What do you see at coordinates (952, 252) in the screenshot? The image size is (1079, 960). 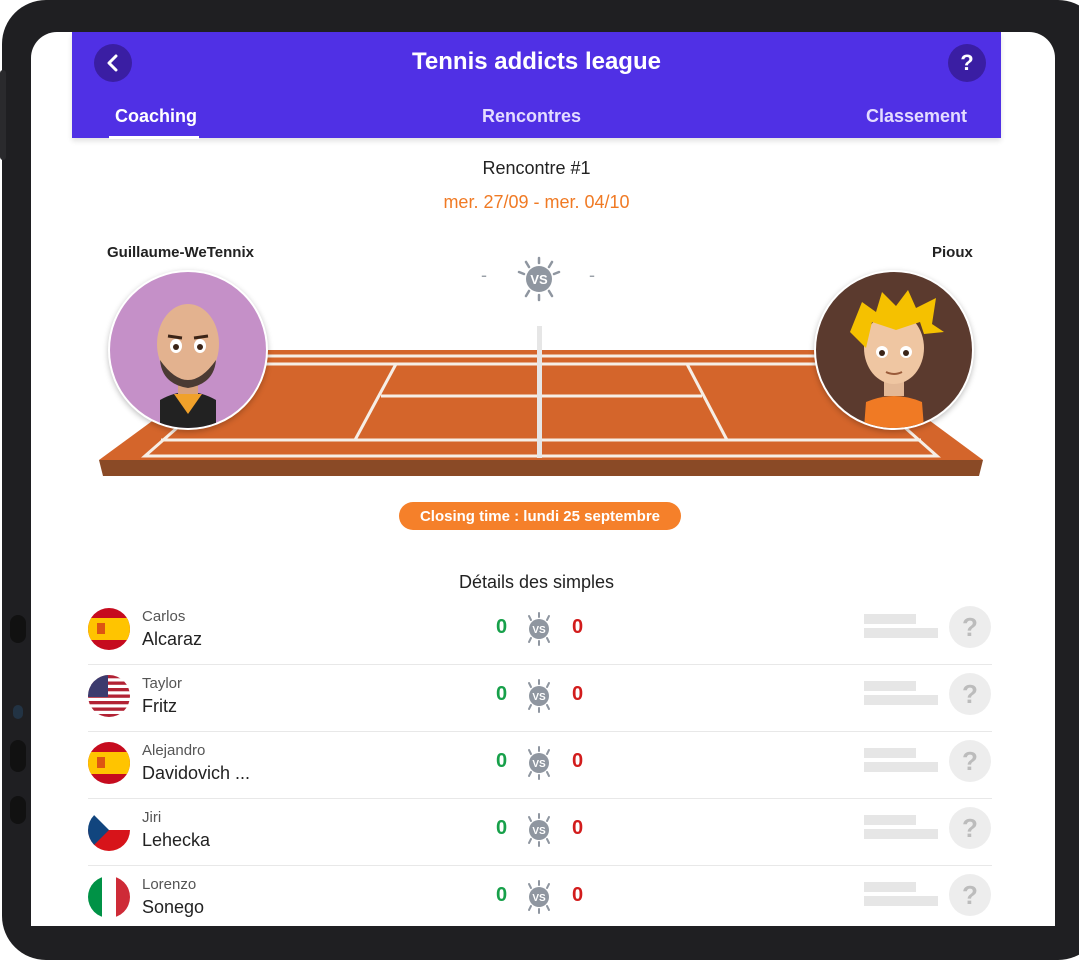 I see `player-right-name: Pioux` at bounding box center [952, 252].